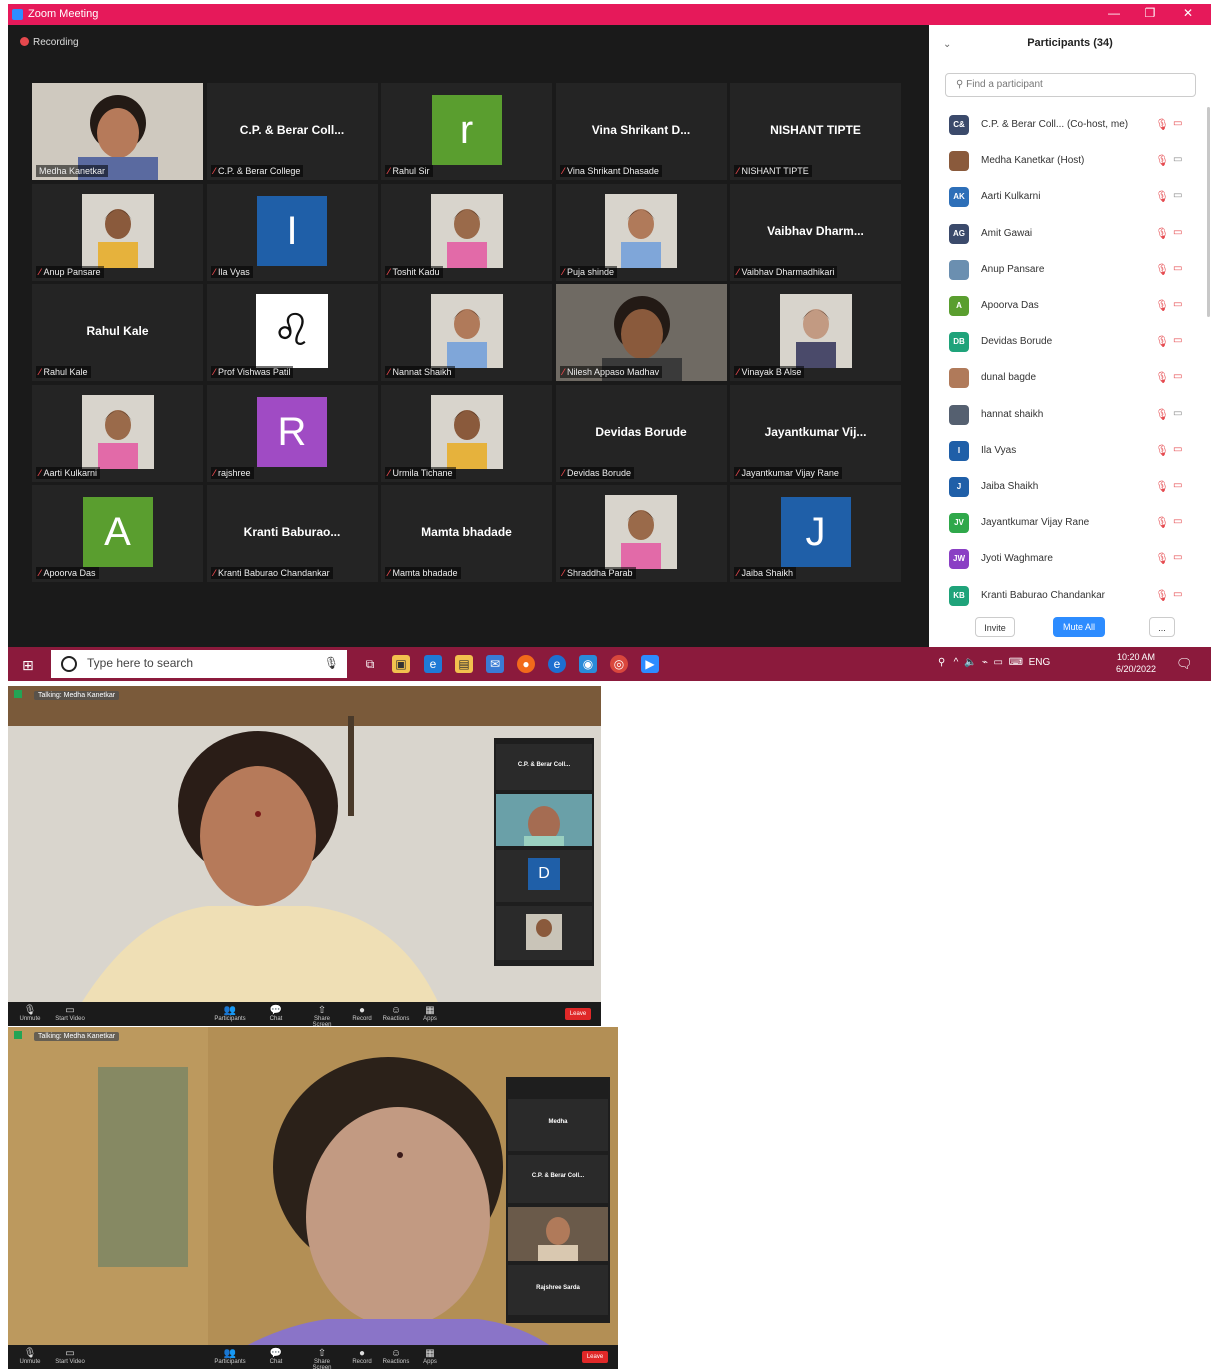  Describe the element at coordinates (1072, 415) in the screenshot. I see `participant-row: hannat shaikh 🎙 ▭` at that location.